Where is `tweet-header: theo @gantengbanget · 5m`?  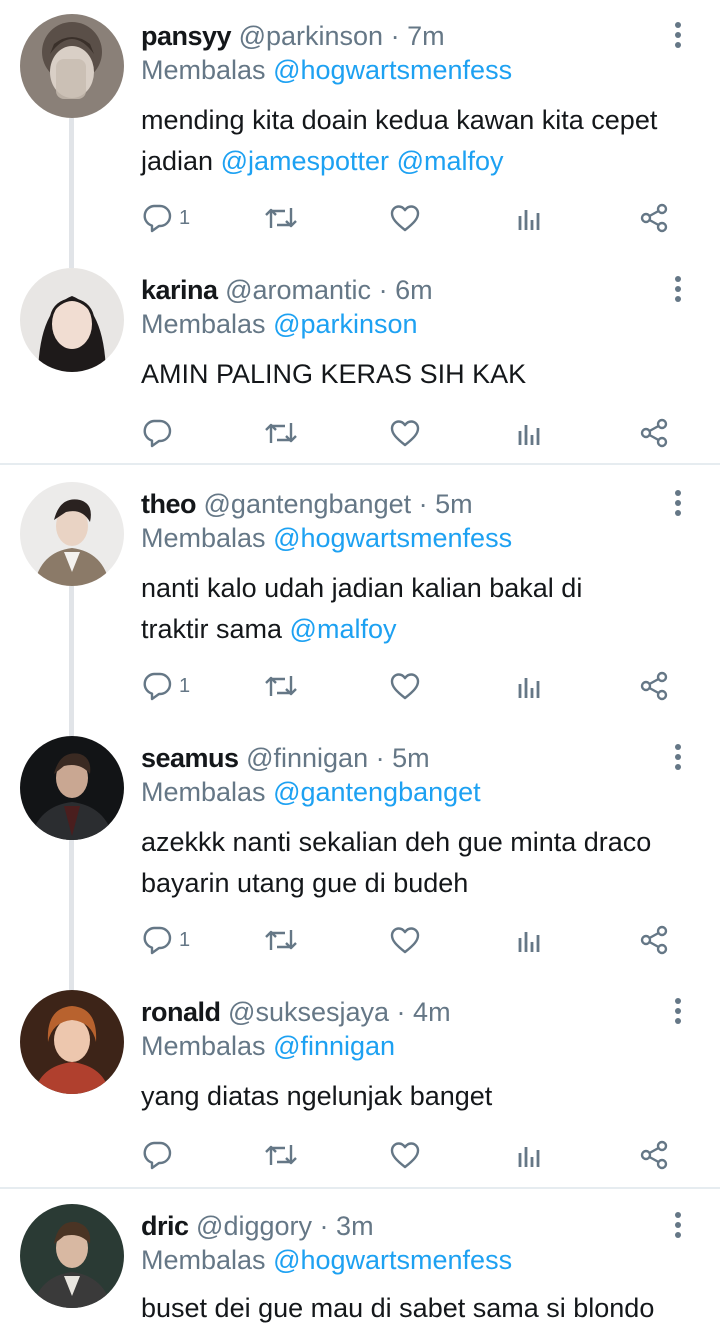 tweet-header: theo @gantengbanget · 5m is located at coordinates (307, 504).